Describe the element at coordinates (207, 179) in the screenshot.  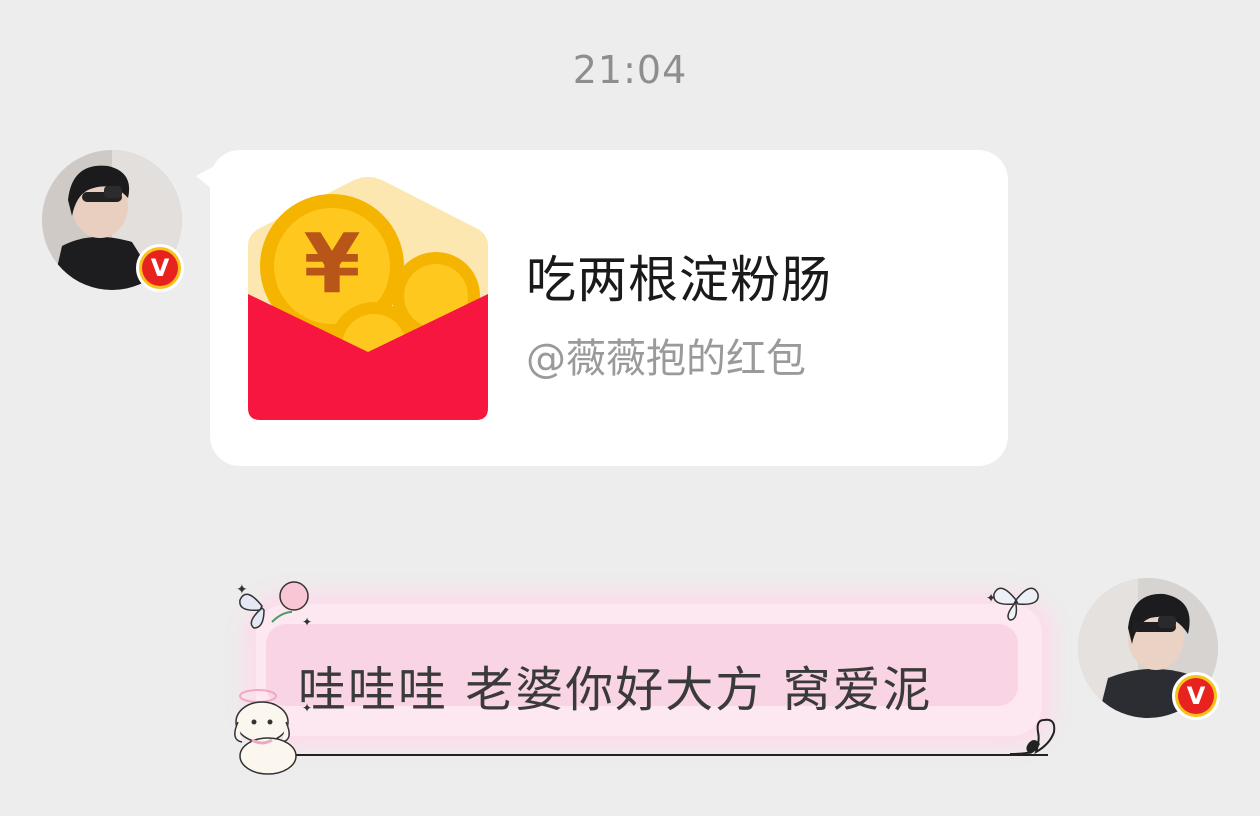
I see `bubble-tail` at that location.